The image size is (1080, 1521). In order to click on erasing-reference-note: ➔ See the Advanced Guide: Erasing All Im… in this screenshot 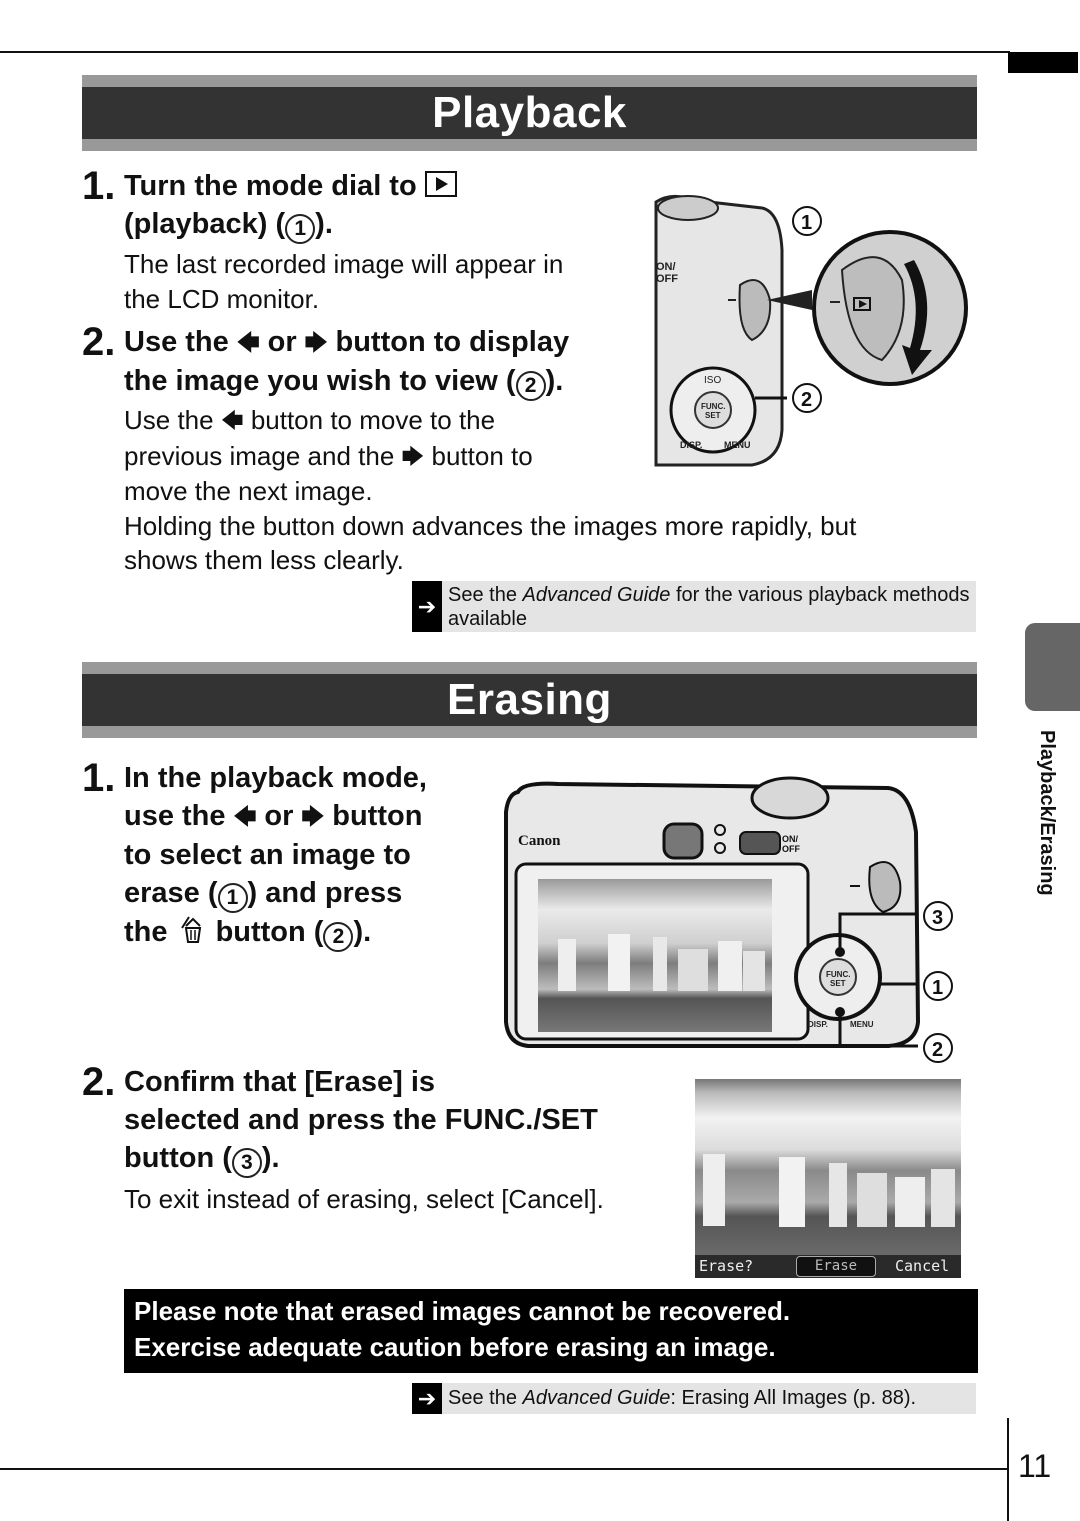, I will do `click(694, 1398)`.